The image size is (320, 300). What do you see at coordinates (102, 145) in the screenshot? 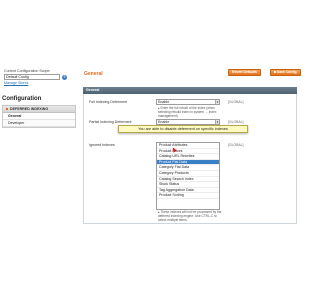
I see `ignored-indexes-label: Ignored Indexes` at bounding box center [102, 145].